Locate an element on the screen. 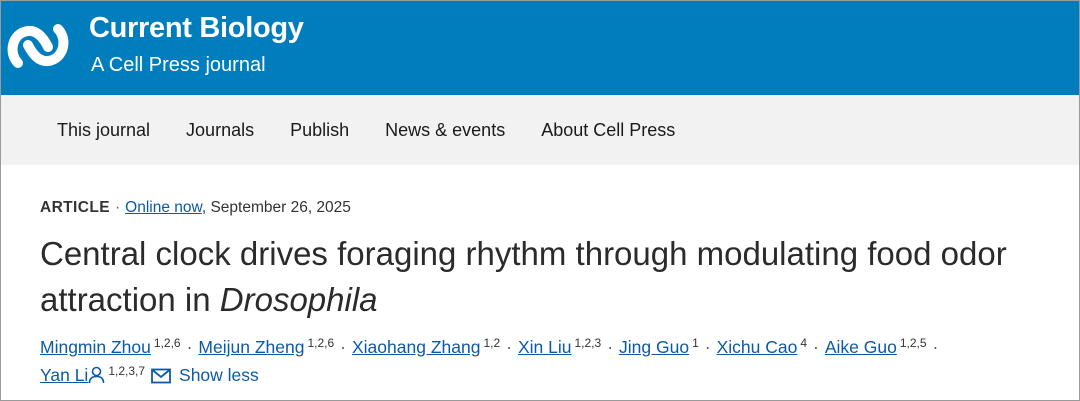 This screenshot has width=1080, height=401. author-link: Aike Guo is located at coordinates (861, 347).